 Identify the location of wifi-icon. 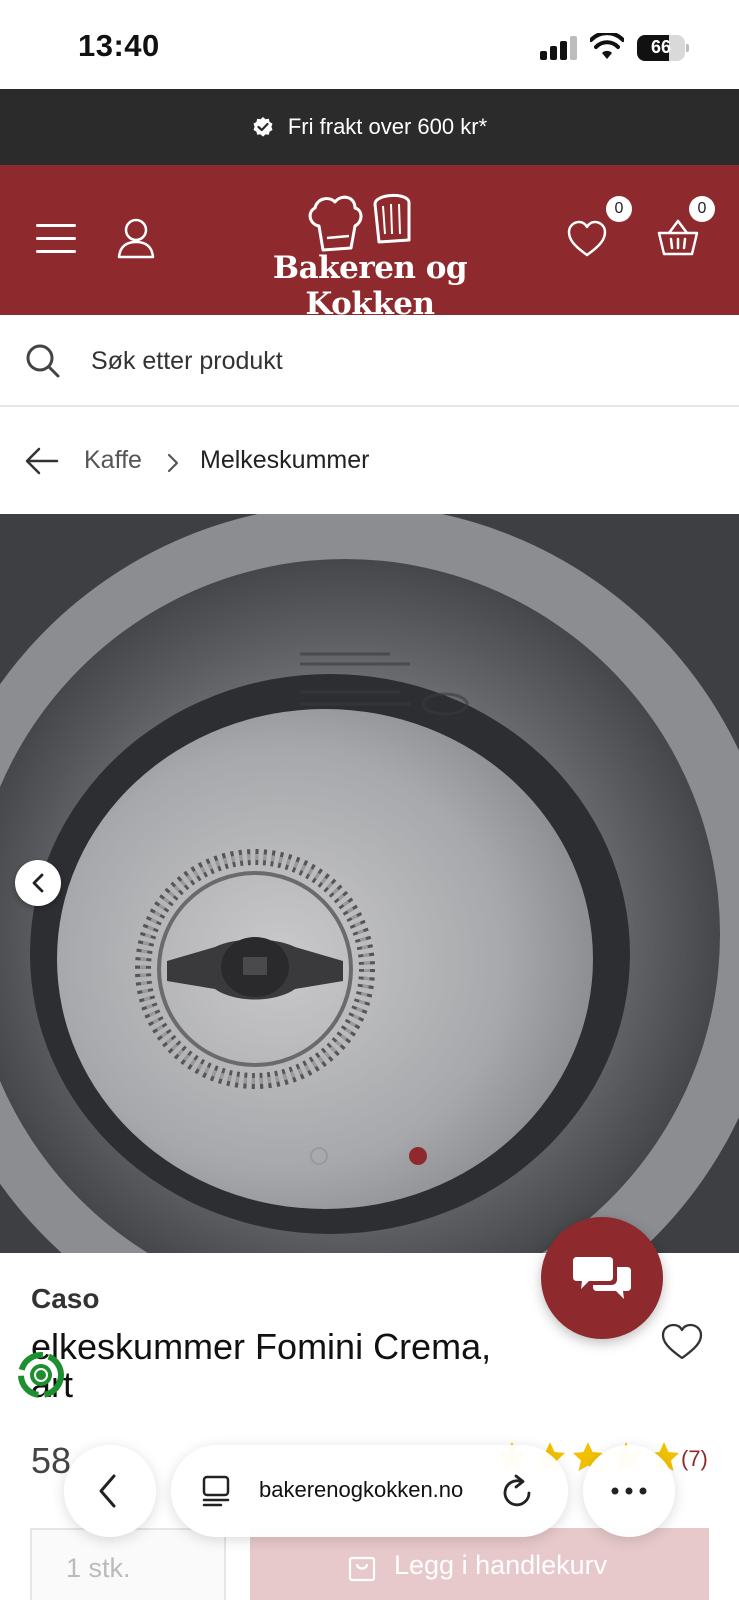
(607, 46).